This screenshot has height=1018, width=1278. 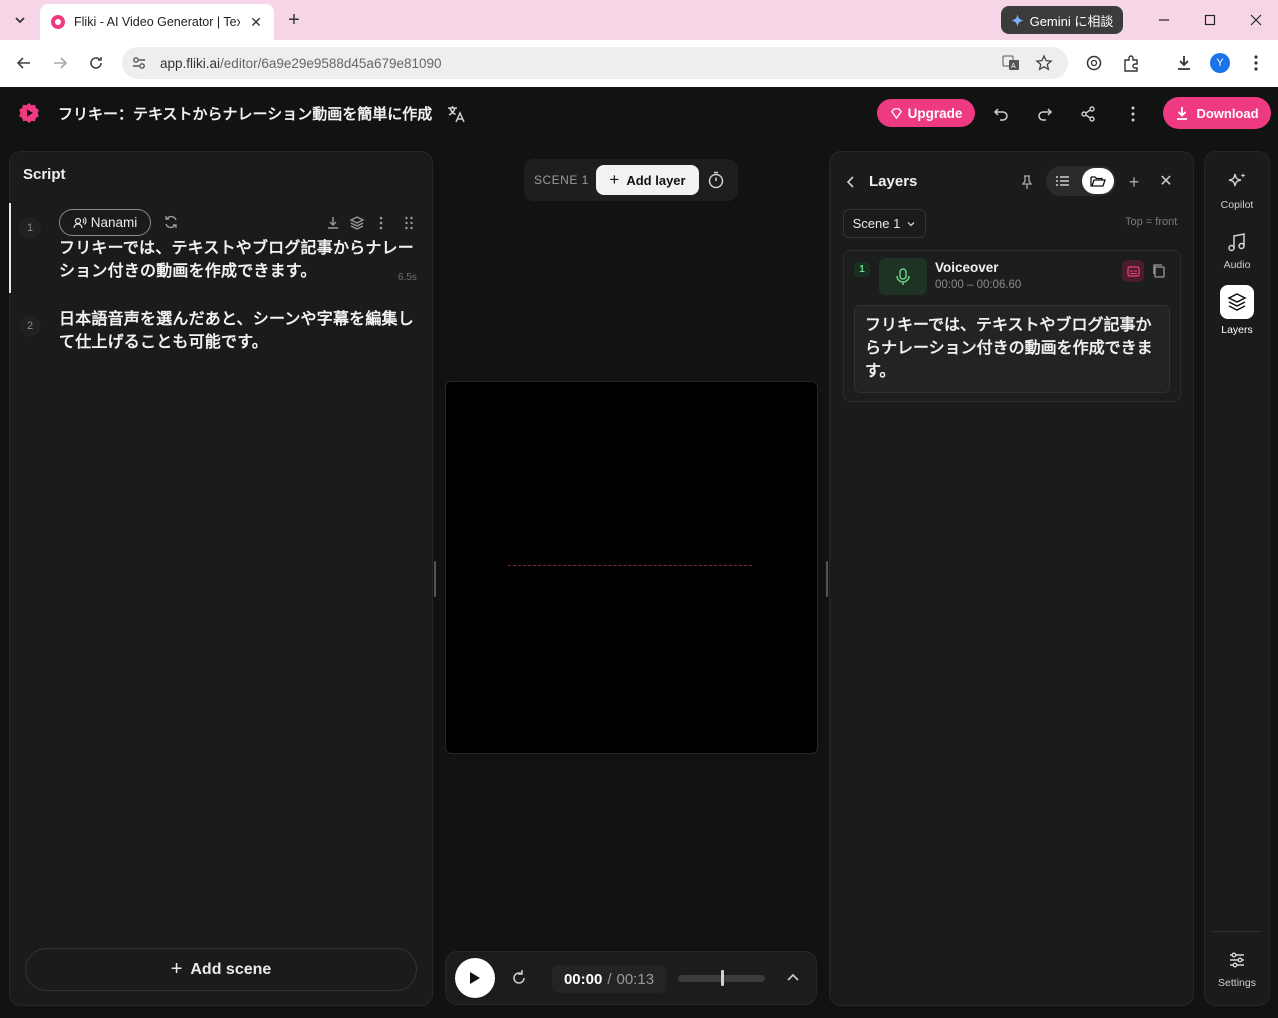 I want to click on voice-person-icon, so click(x=80, y=222).